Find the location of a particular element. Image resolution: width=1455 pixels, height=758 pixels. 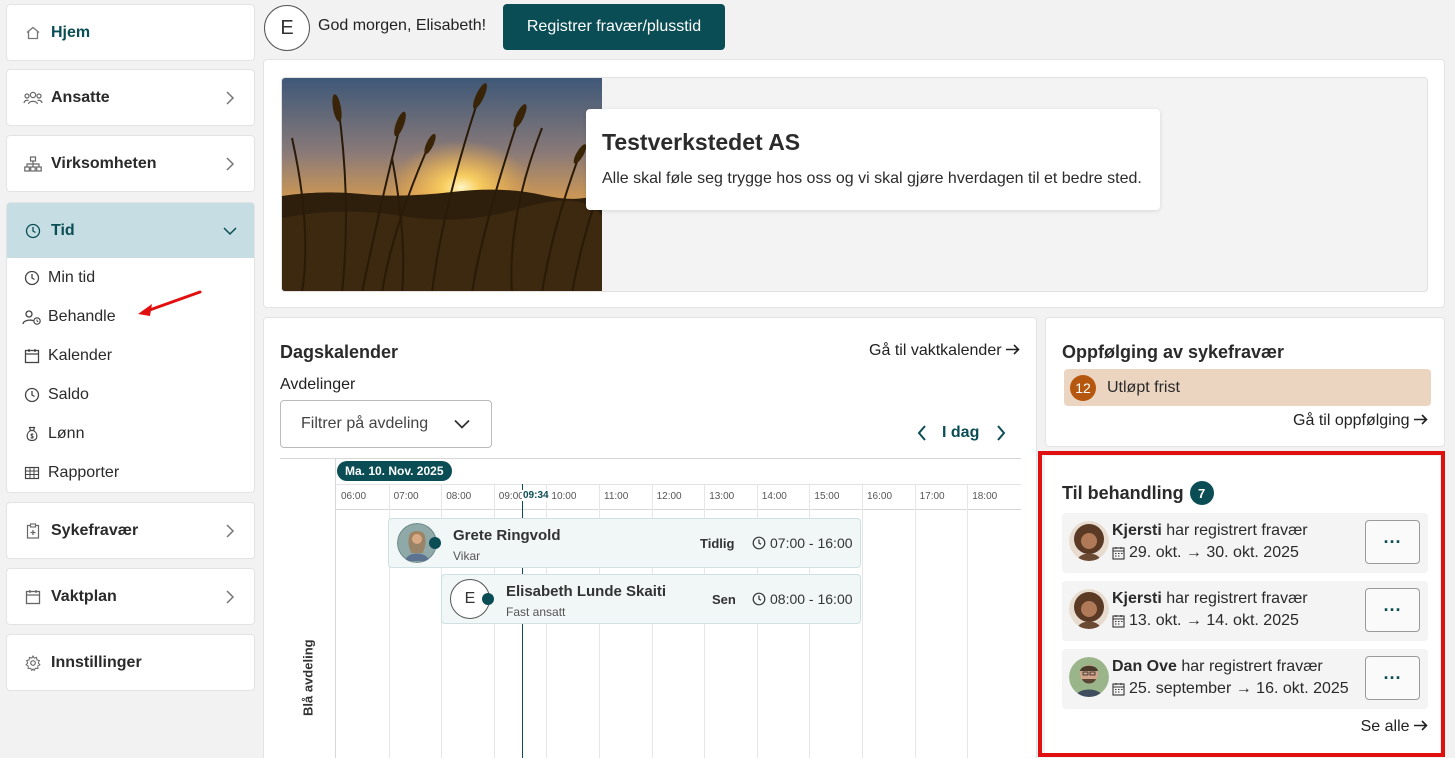

people-icon is located at coordinates (33, 98).